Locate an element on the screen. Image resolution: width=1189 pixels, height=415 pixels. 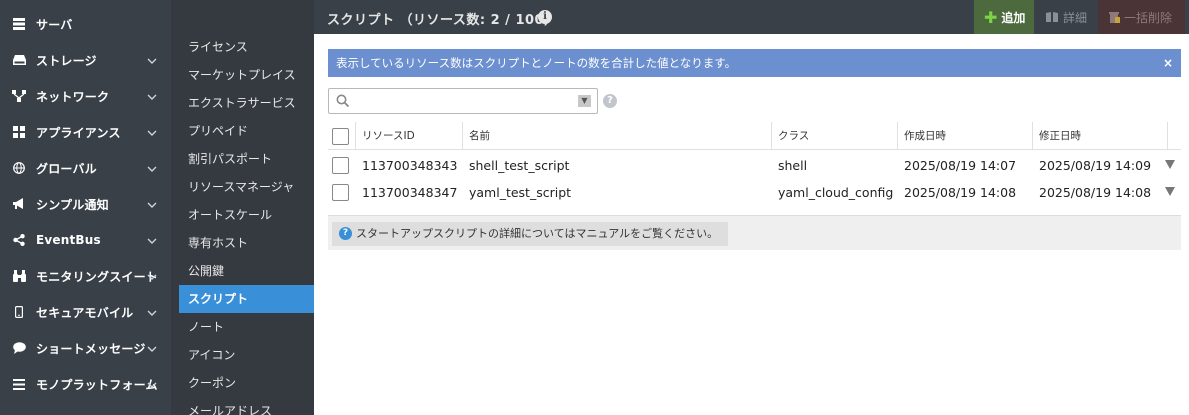
close-icon: × is located at coordinates (1168, 63).